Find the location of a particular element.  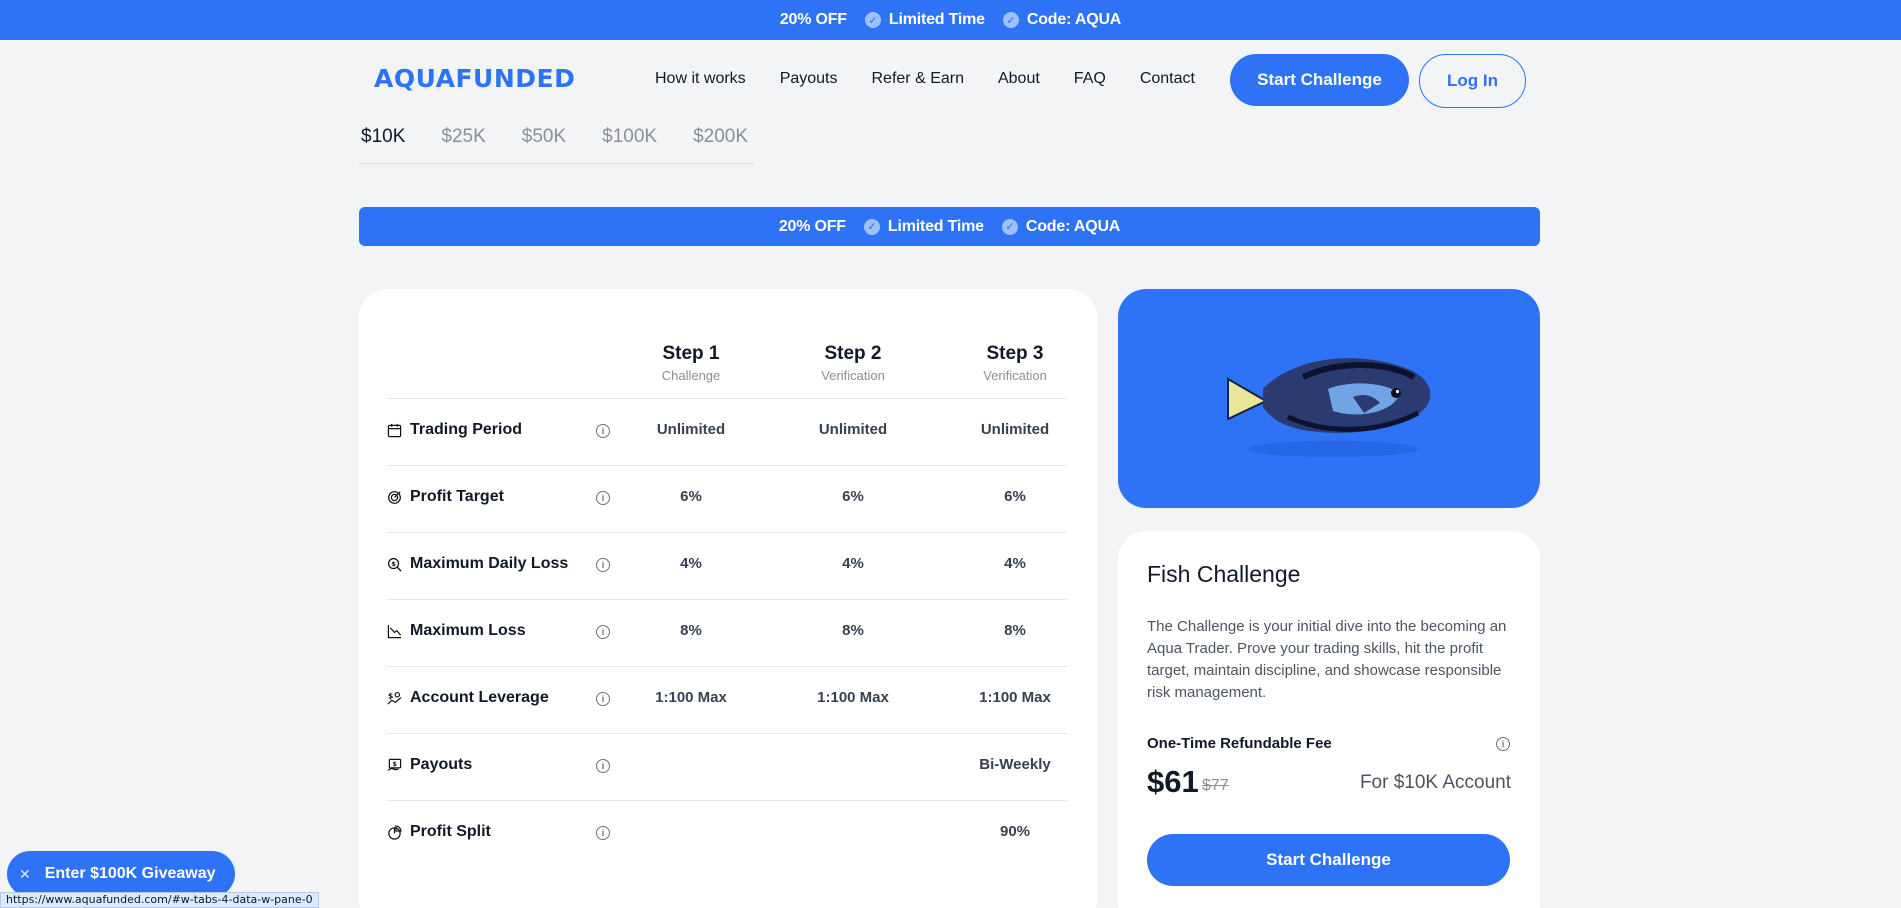

pie-icon is located at coordinates (395, 832).